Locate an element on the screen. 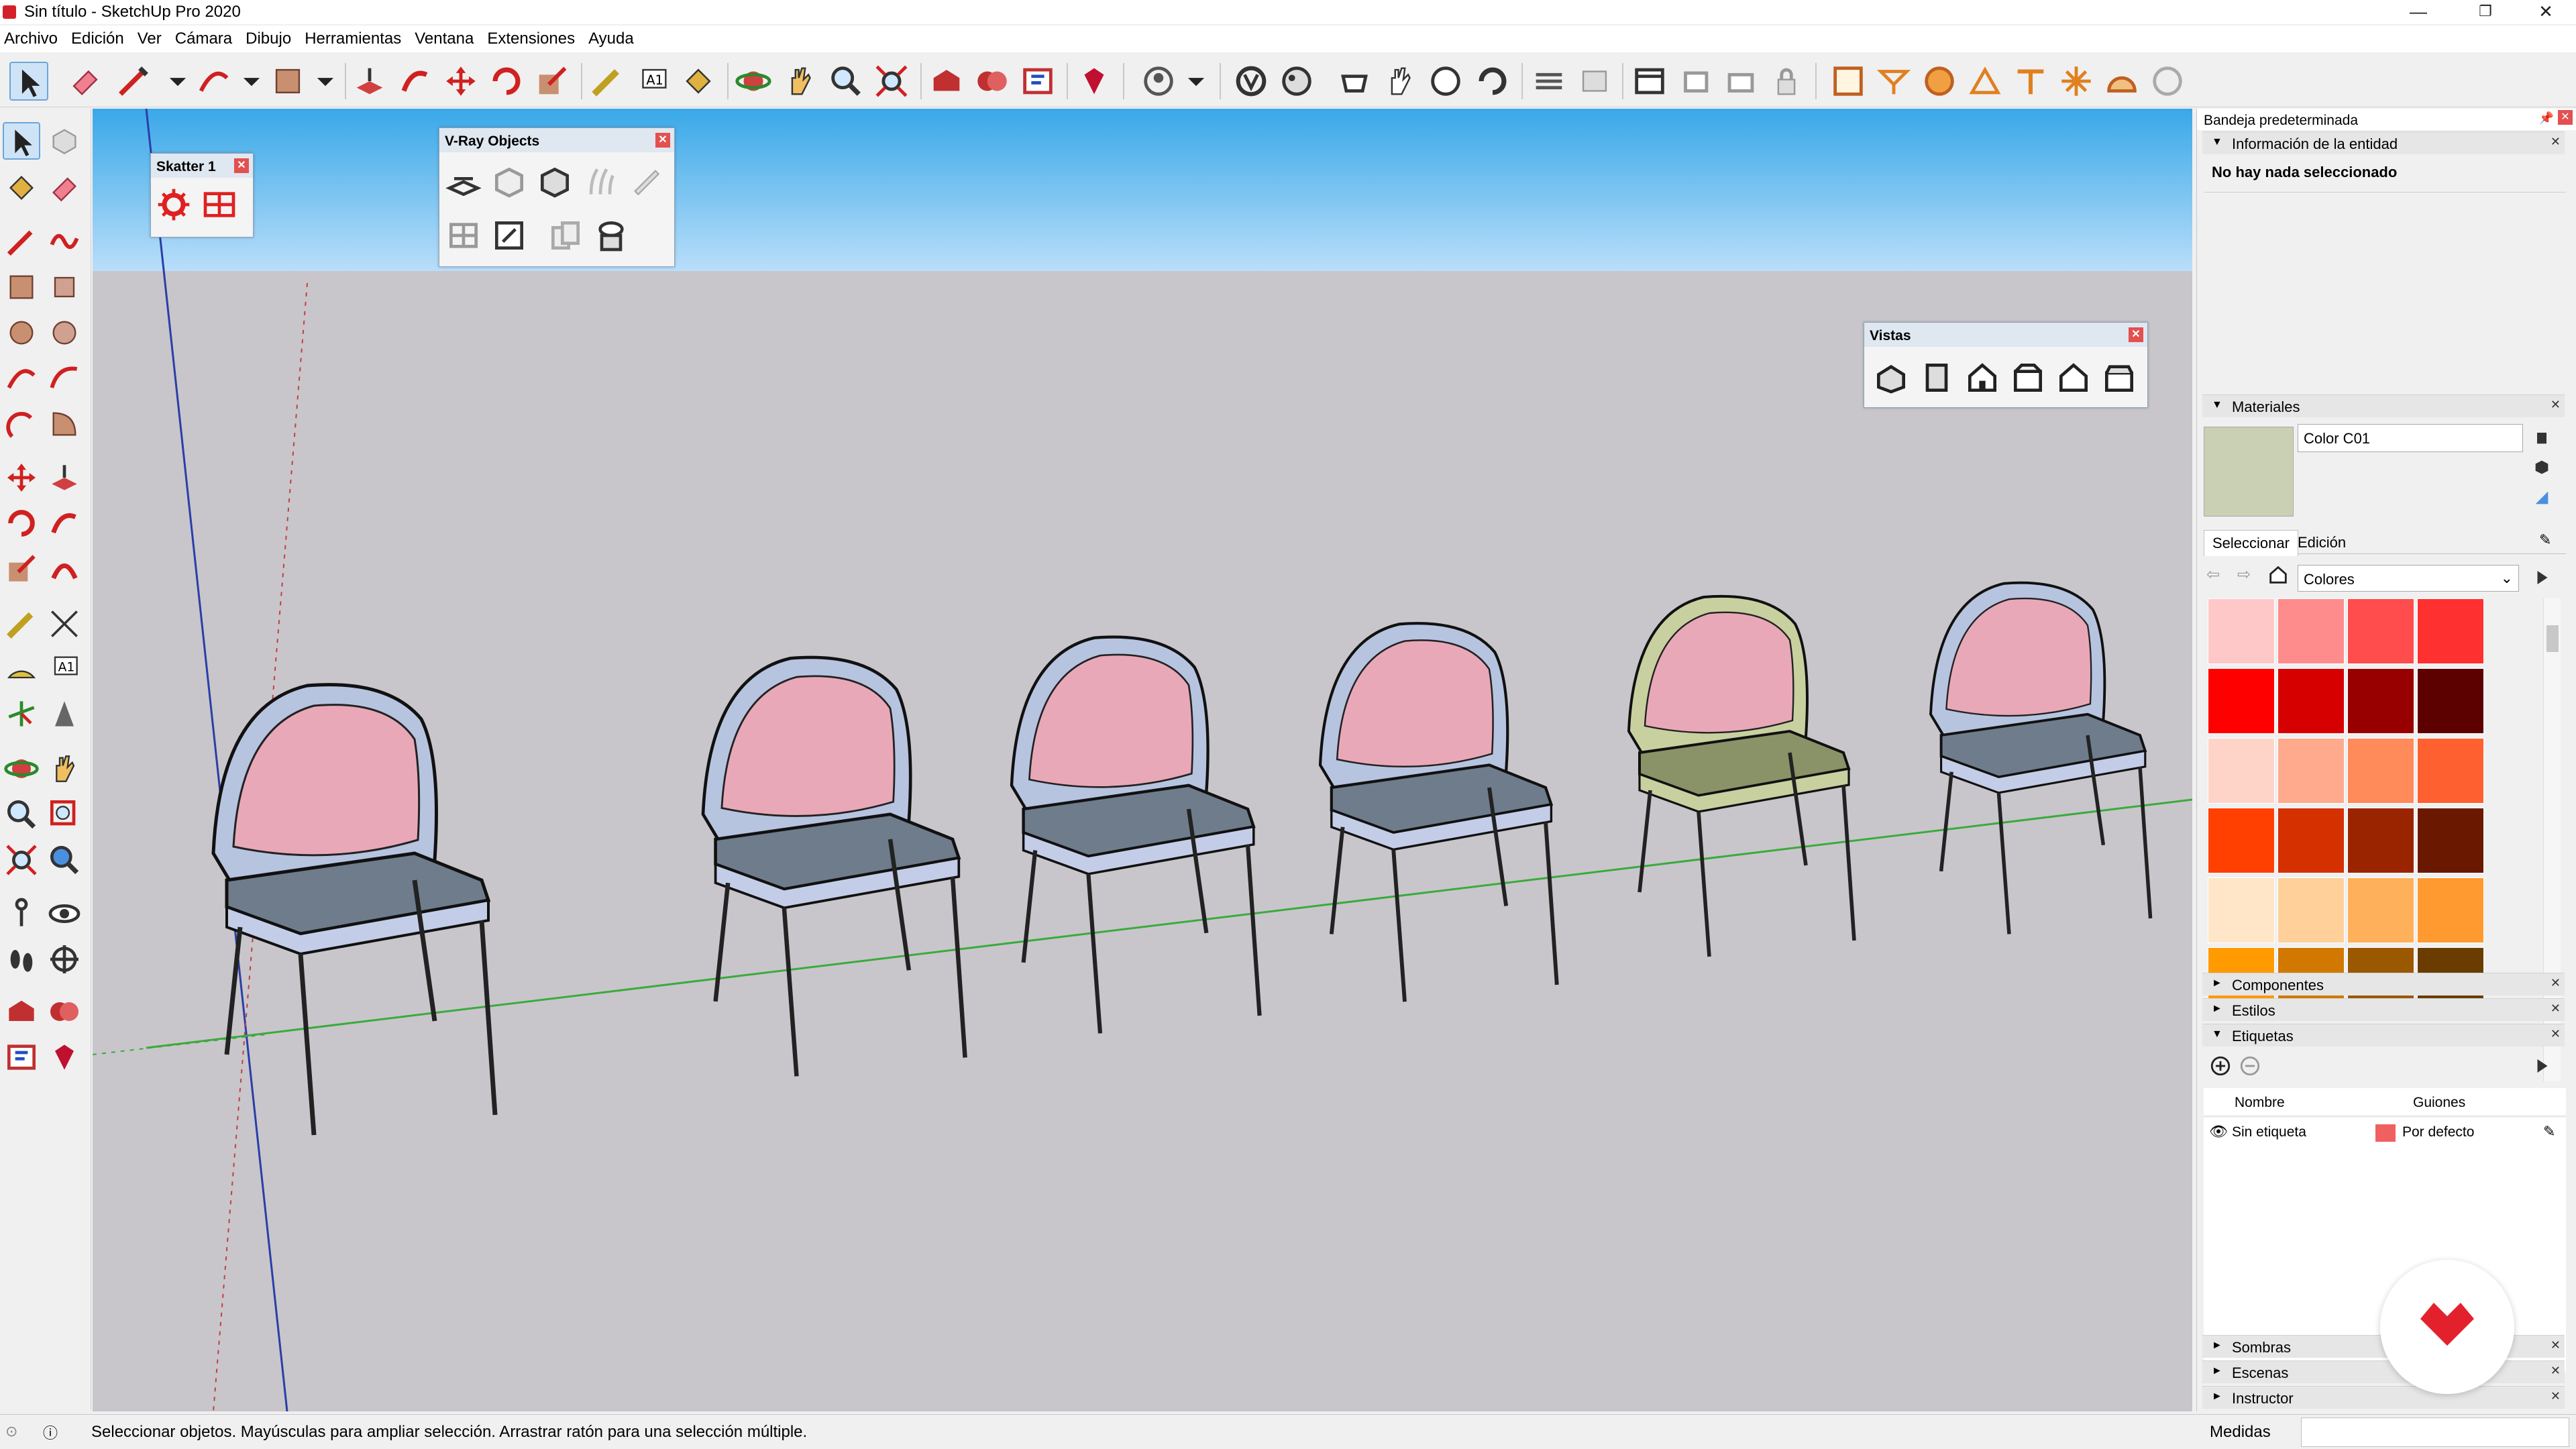  materials-header: ▼ Materiales ✕ is located at coordinates (2383, 405).